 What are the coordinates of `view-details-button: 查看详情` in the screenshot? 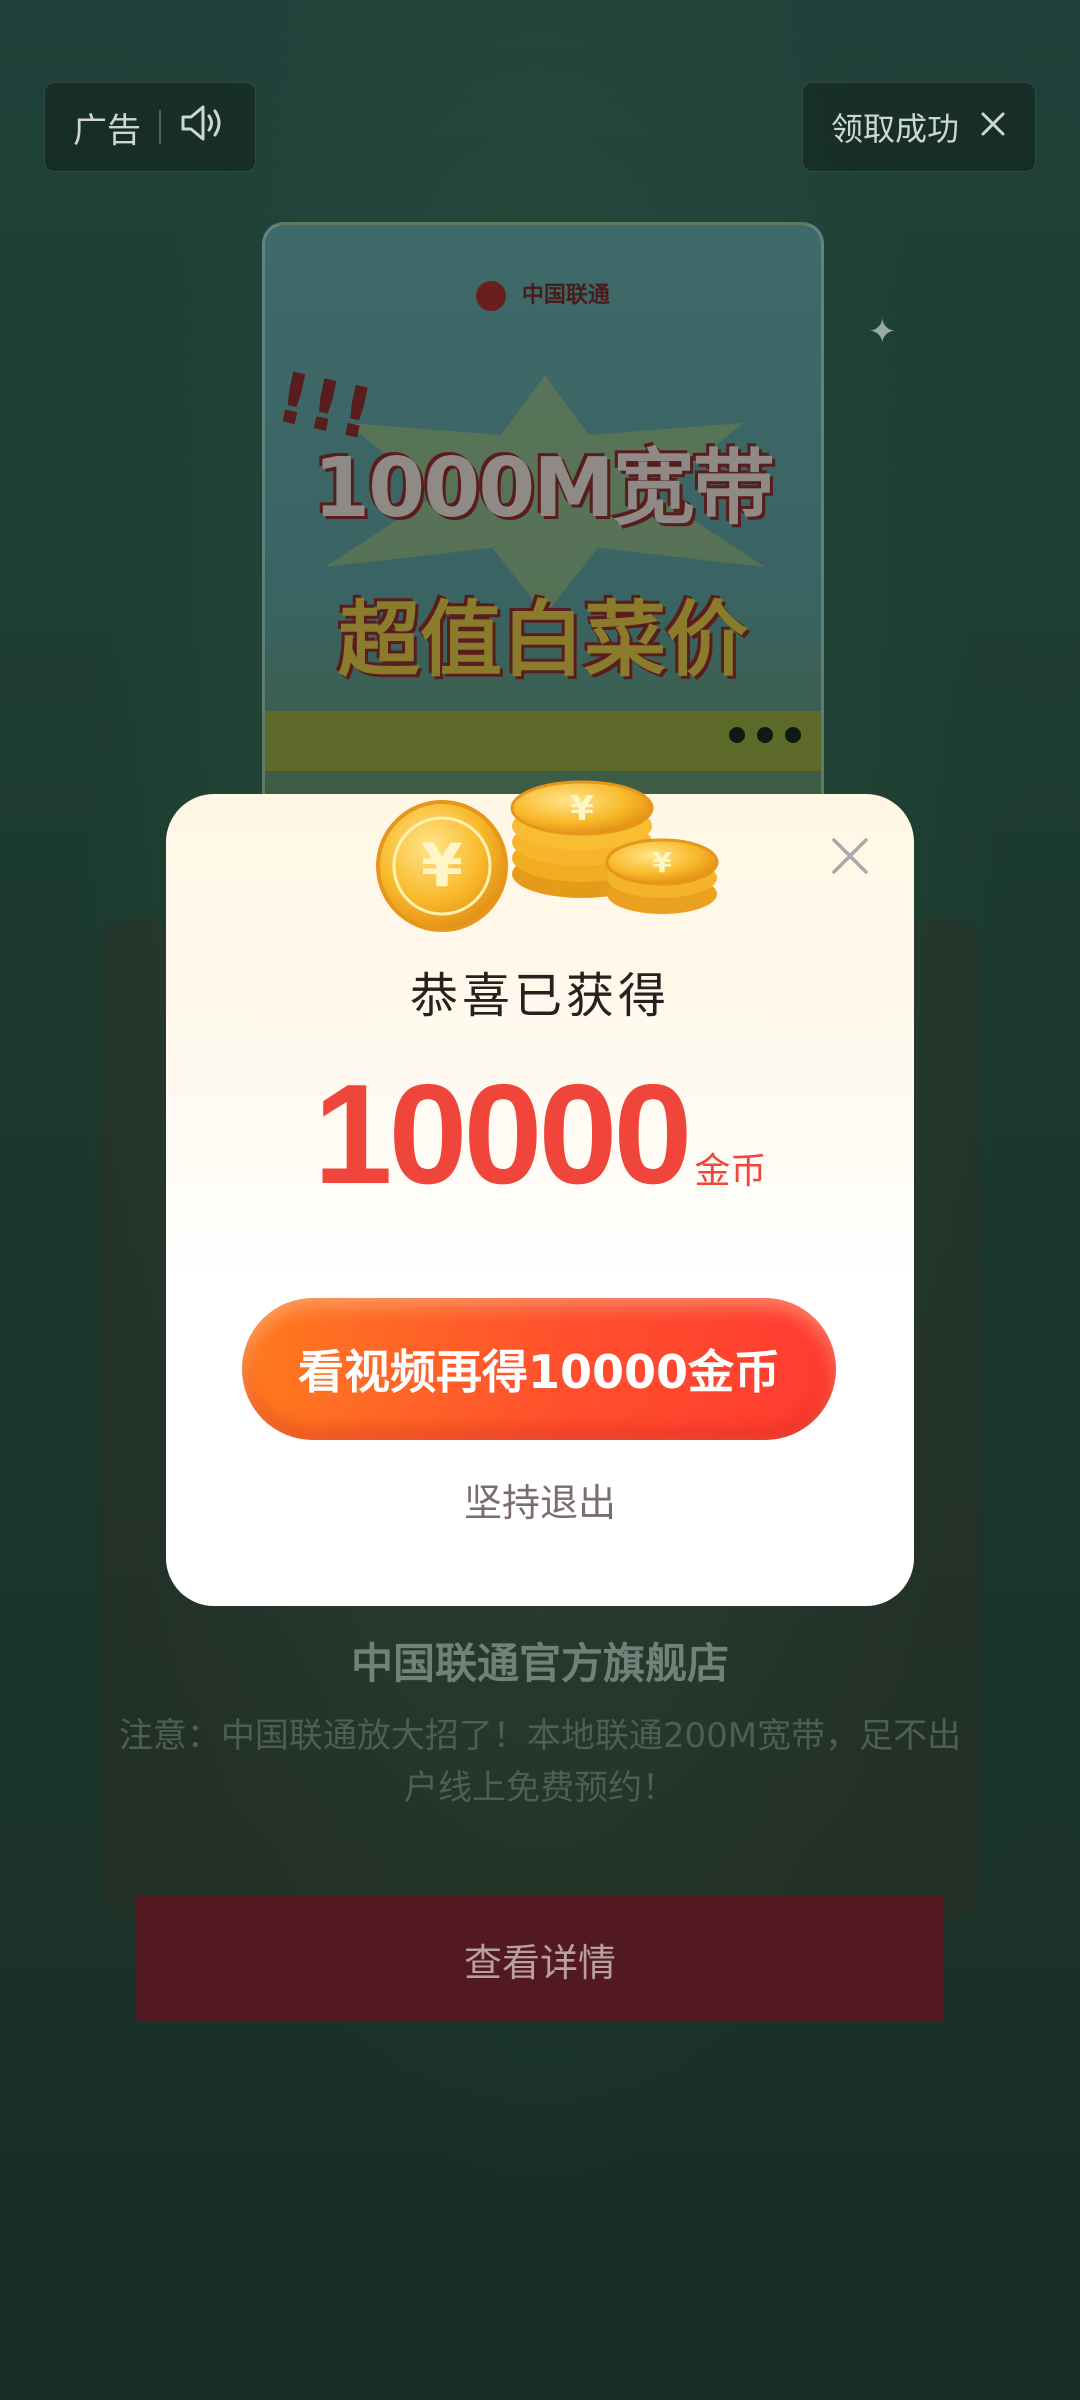 It's located at (540, 1959).